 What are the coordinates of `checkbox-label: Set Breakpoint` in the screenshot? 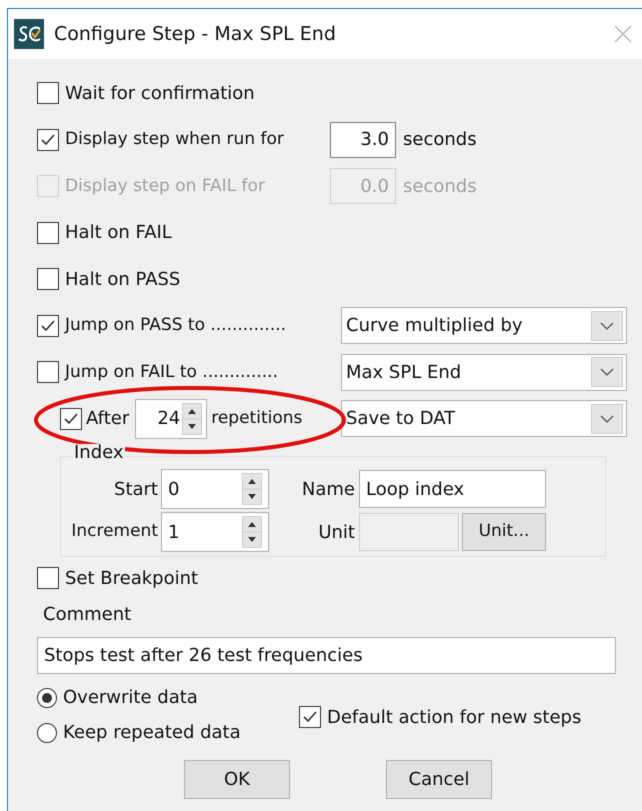 It's located at (131, 578).